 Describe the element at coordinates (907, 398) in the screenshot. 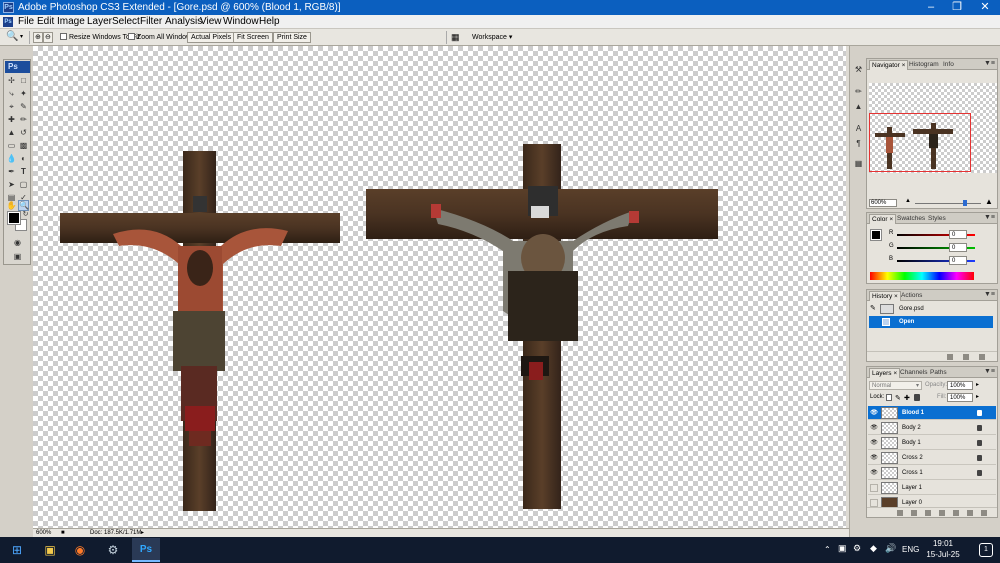

I see `lock-position-icon: ✚` at that location.